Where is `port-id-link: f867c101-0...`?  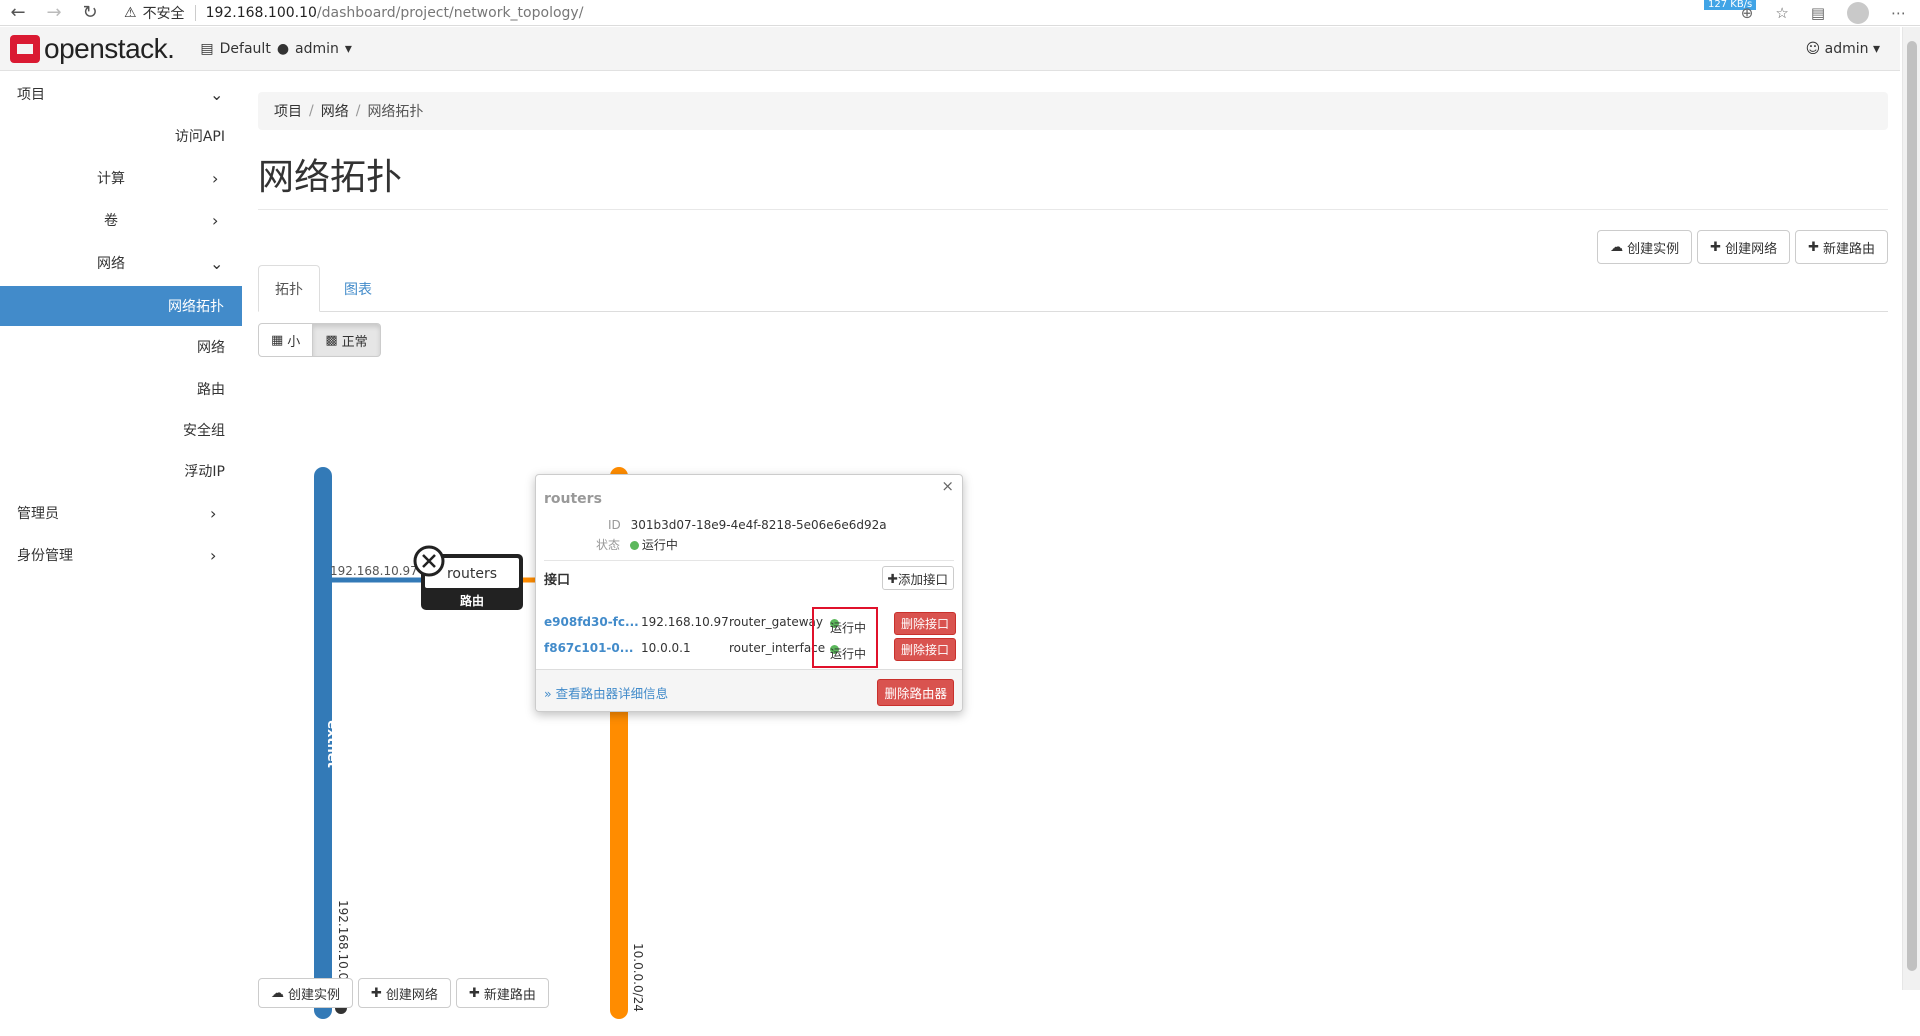 port-id-link: f867c101-0... is located at coordinates (588, 648).